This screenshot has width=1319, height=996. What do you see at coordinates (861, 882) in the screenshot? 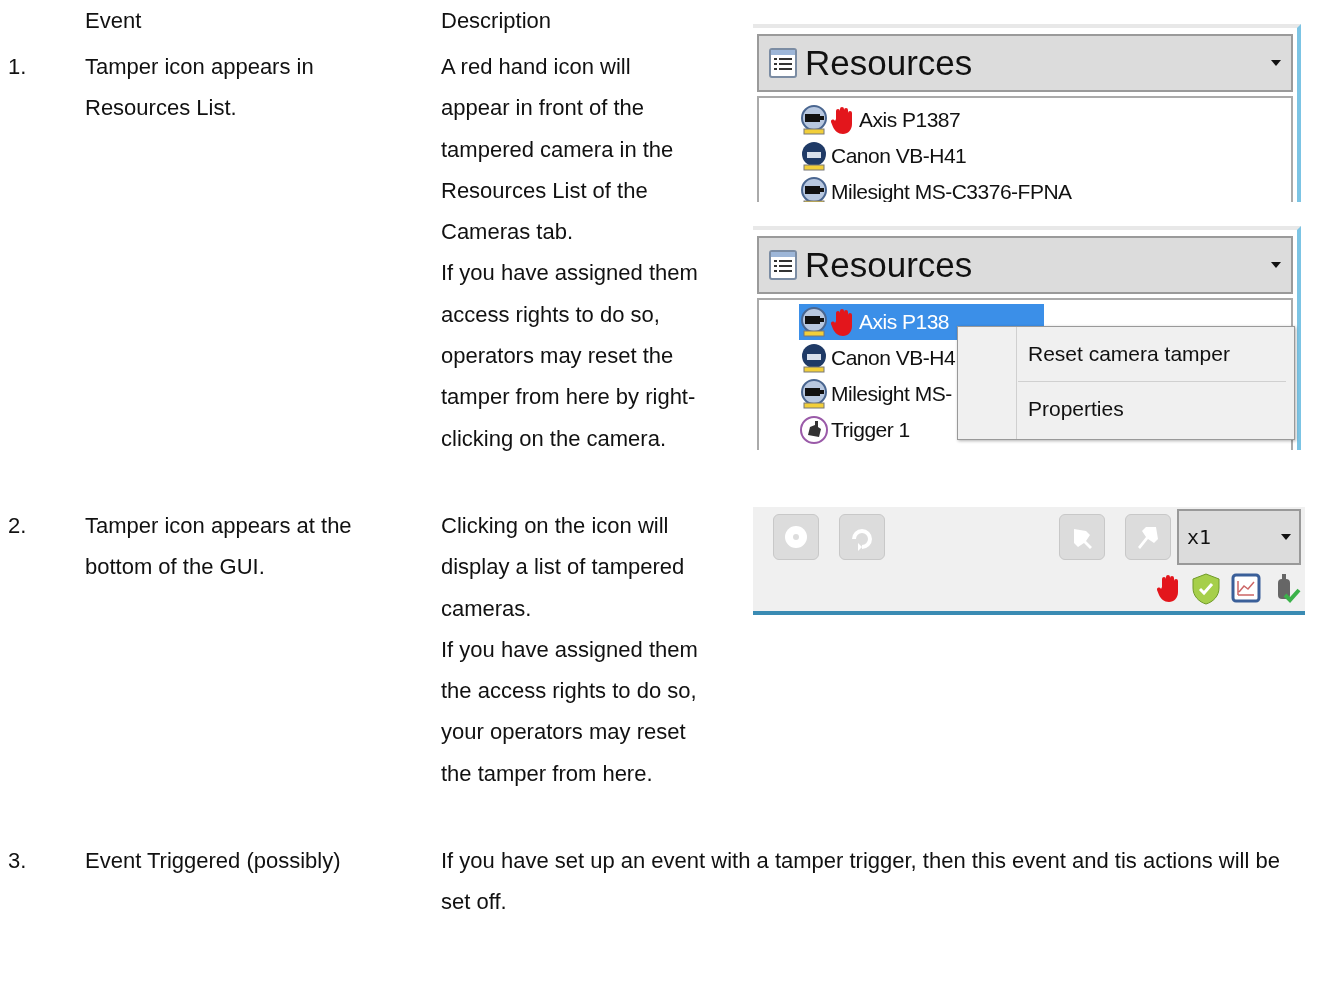
I see `description-text: If you have set up an event with a tamper trigger, then this event and tis actions will be set off.` at bounding box center [861, 882].